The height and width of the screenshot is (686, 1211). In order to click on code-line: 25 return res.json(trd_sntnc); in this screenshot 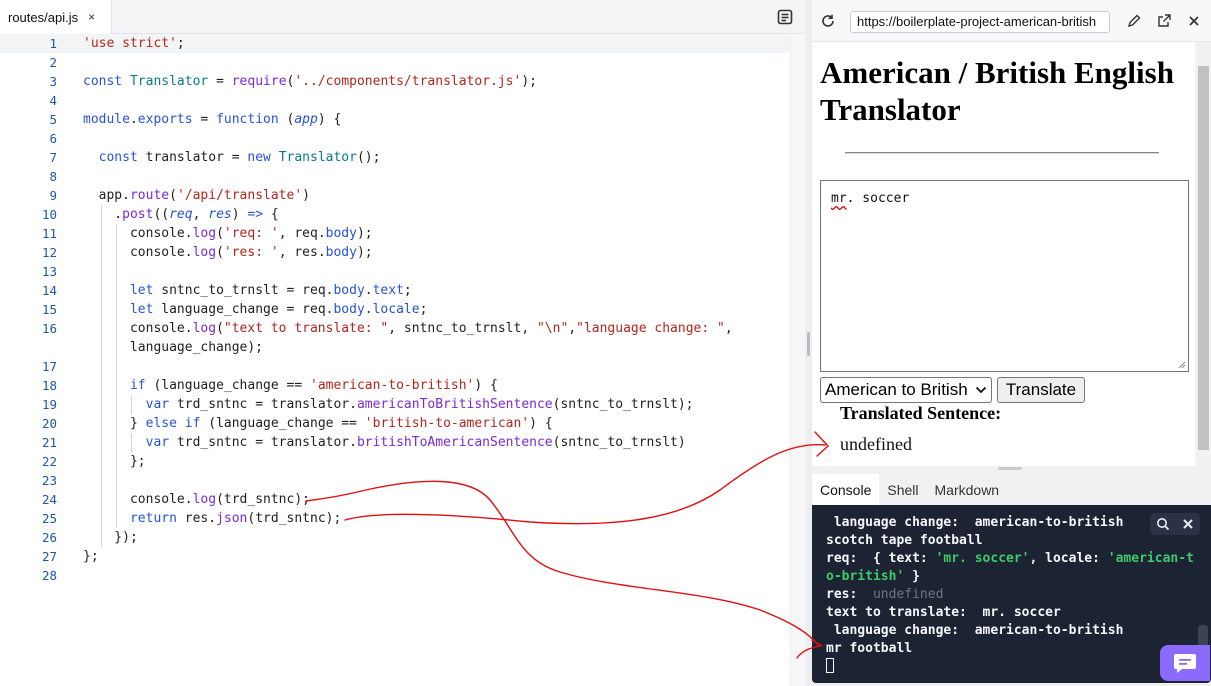, I will do `click(395, 518)`.